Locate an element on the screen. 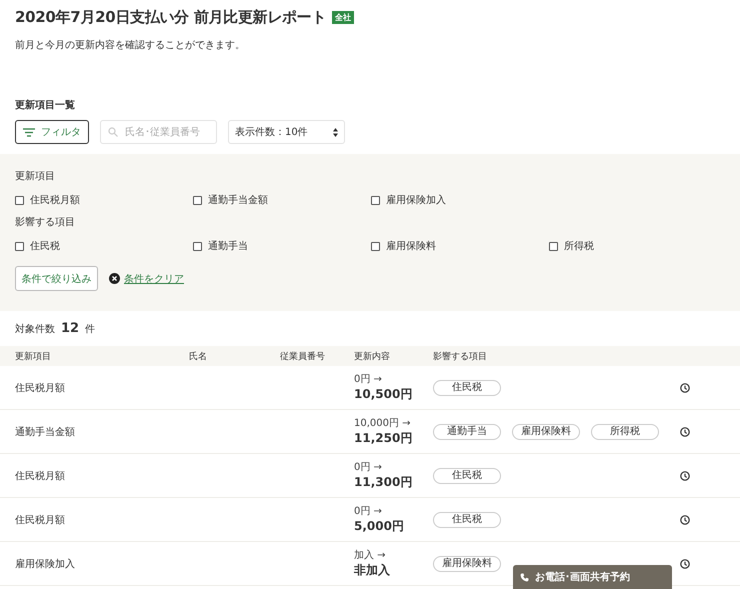  count-value: 12 is located at coordinates (70, 328).